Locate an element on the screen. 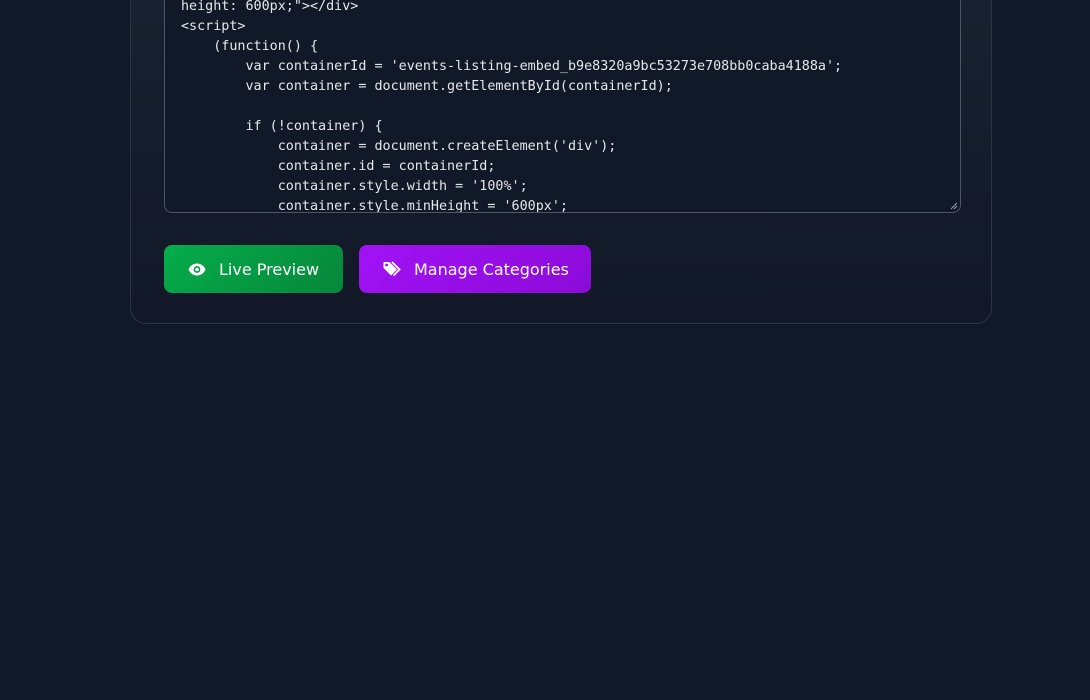 This screenshot has width=1090, height=700. live-preview-label: Live Preview is located at coordinates (269, 269).